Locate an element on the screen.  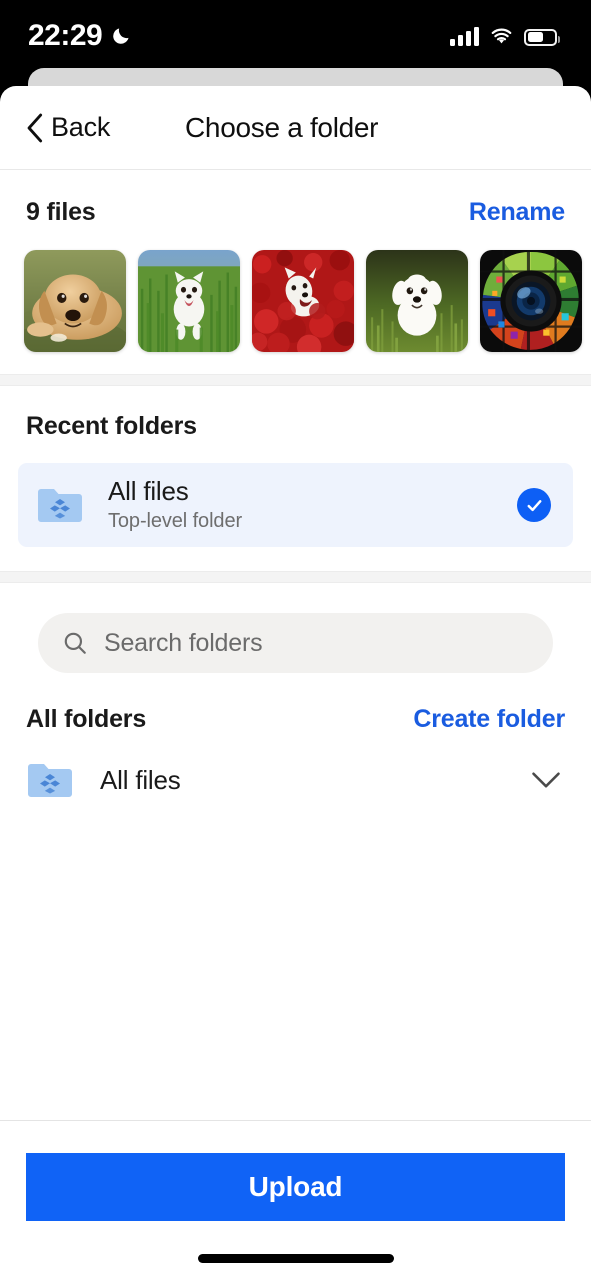
recent-folder-subtitle: Top-level folder is located at coordinates (175, 521).